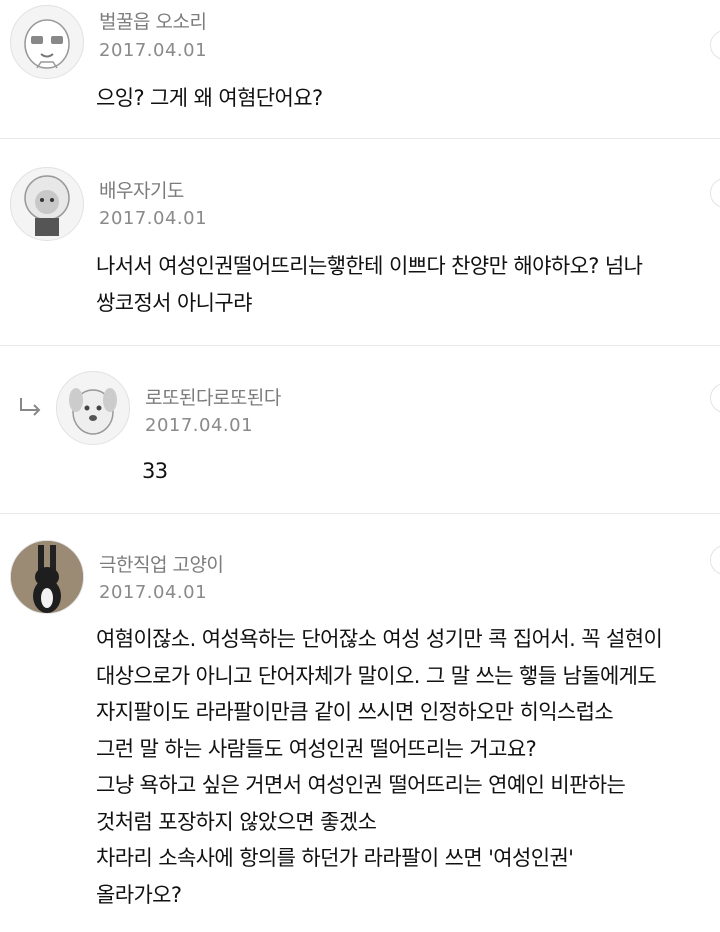 The height and width of the screenshot is (932, 720). I want to click on reply-arrow-icon, so click(30, 407).